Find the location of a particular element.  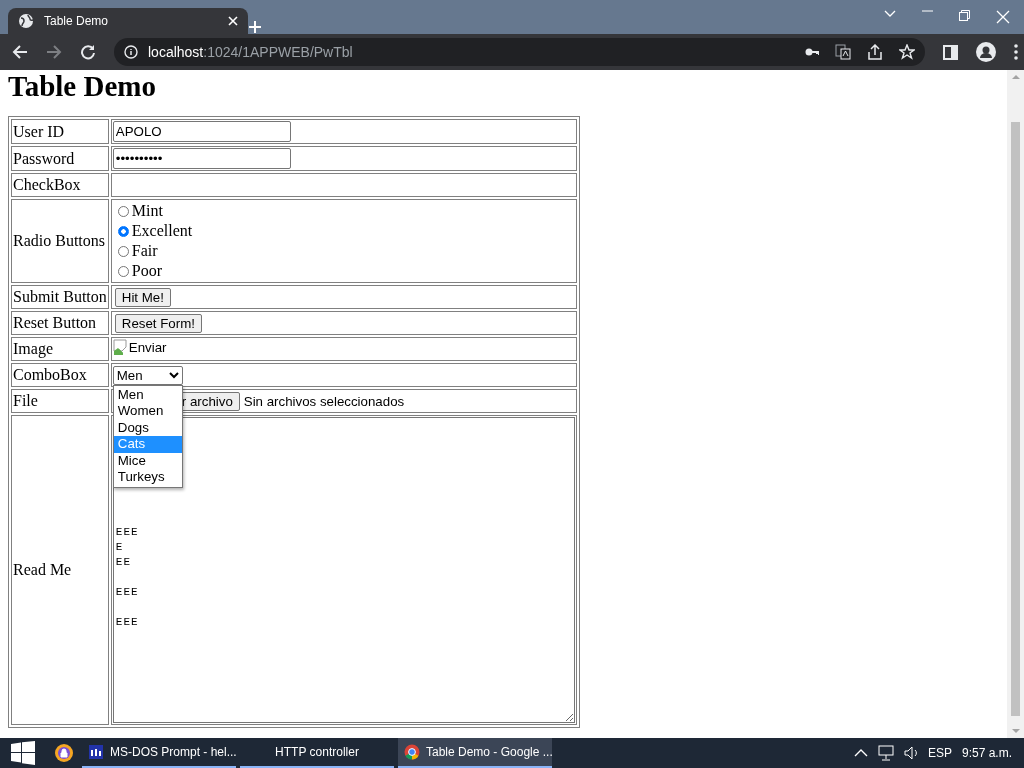

radio-label: Poor is located at coordinates (147, 271).